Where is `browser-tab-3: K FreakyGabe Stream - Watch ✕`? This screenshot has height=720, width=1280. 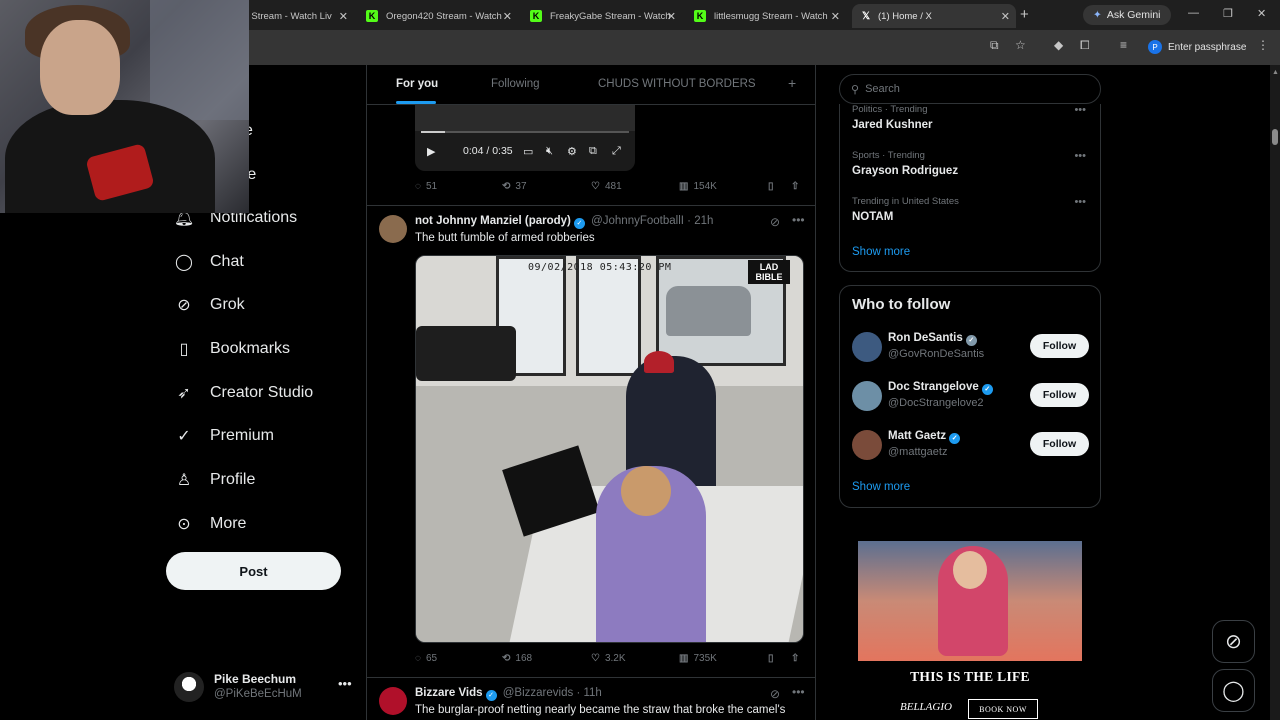
browser-tab-3: K FreakyGabe Stream - Watch ✕ is located at coordinates (602, 16).